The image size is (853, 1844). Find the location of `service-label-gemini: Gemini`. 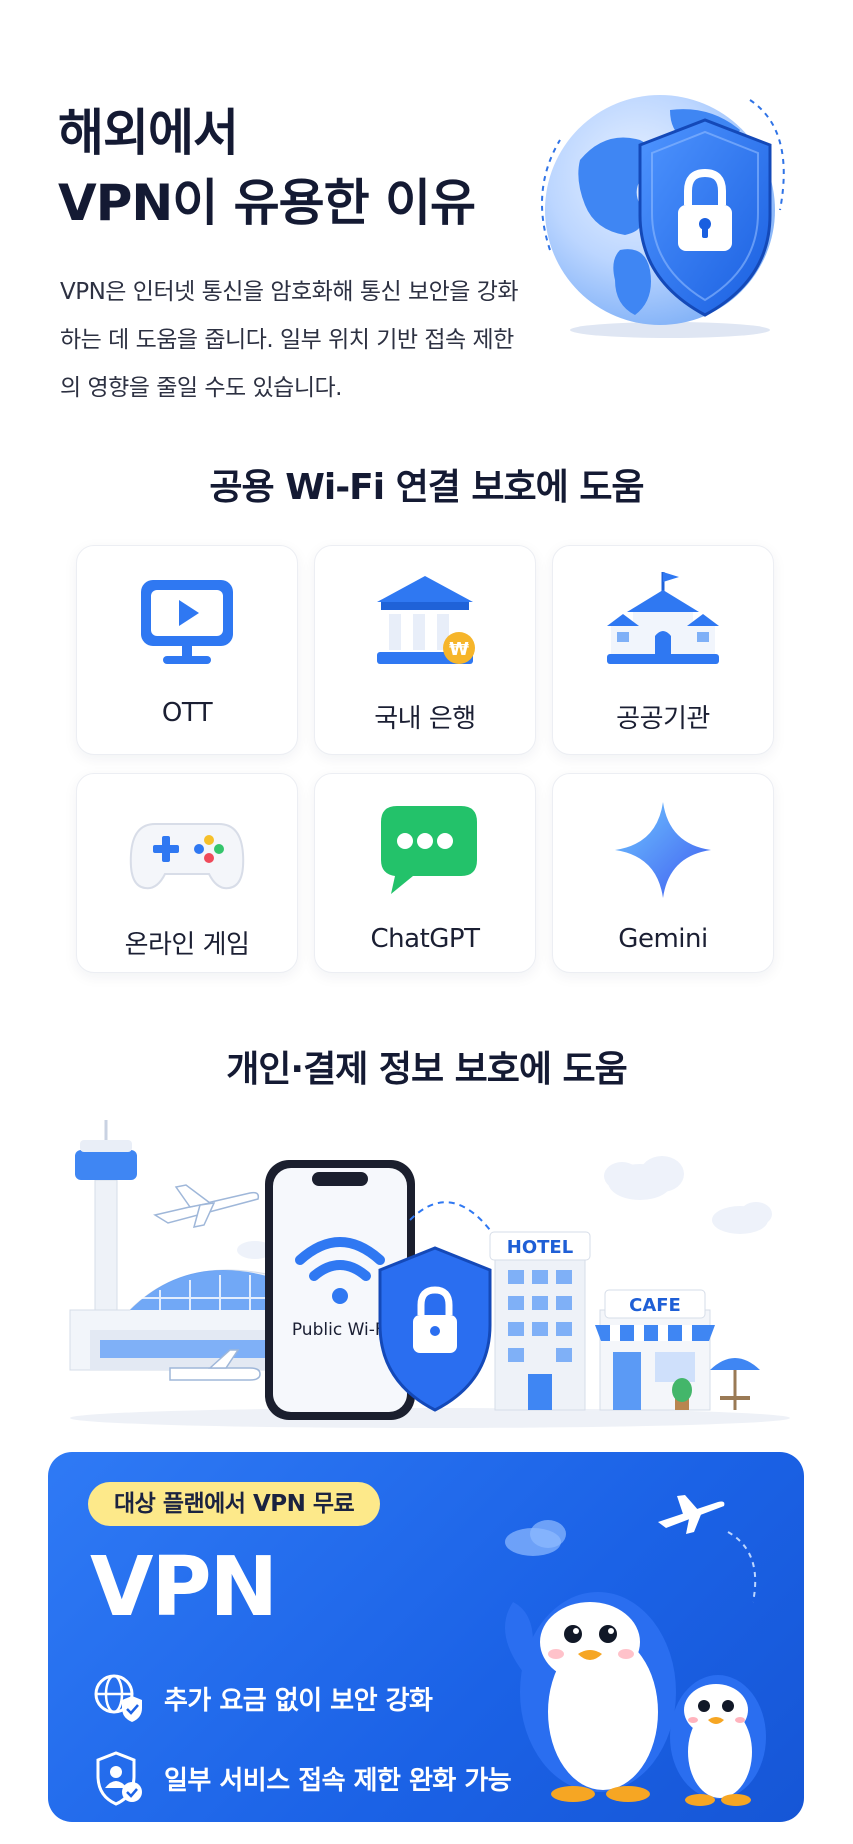

service-label-gemini: Gemini is located at coordinates (663, 939).